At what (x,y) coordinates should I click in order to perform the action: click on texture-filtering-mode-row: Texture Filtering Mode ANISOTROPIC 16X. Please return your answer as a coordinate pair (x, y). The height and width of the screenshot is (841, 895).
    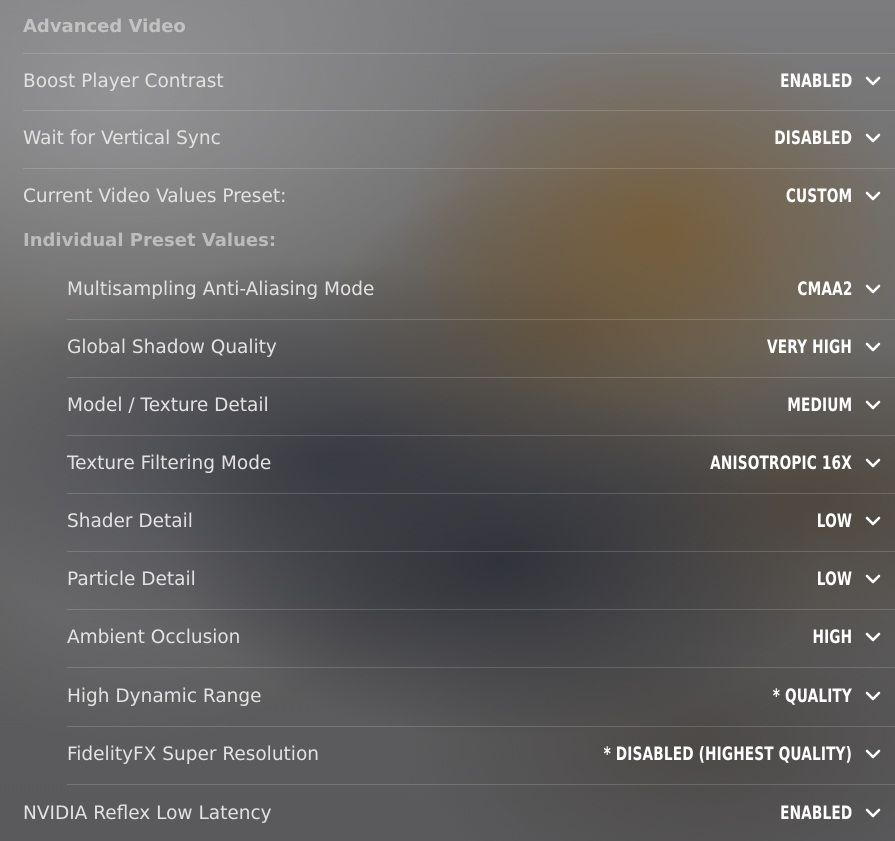
    Looking at the image, I should click on (481, 465).